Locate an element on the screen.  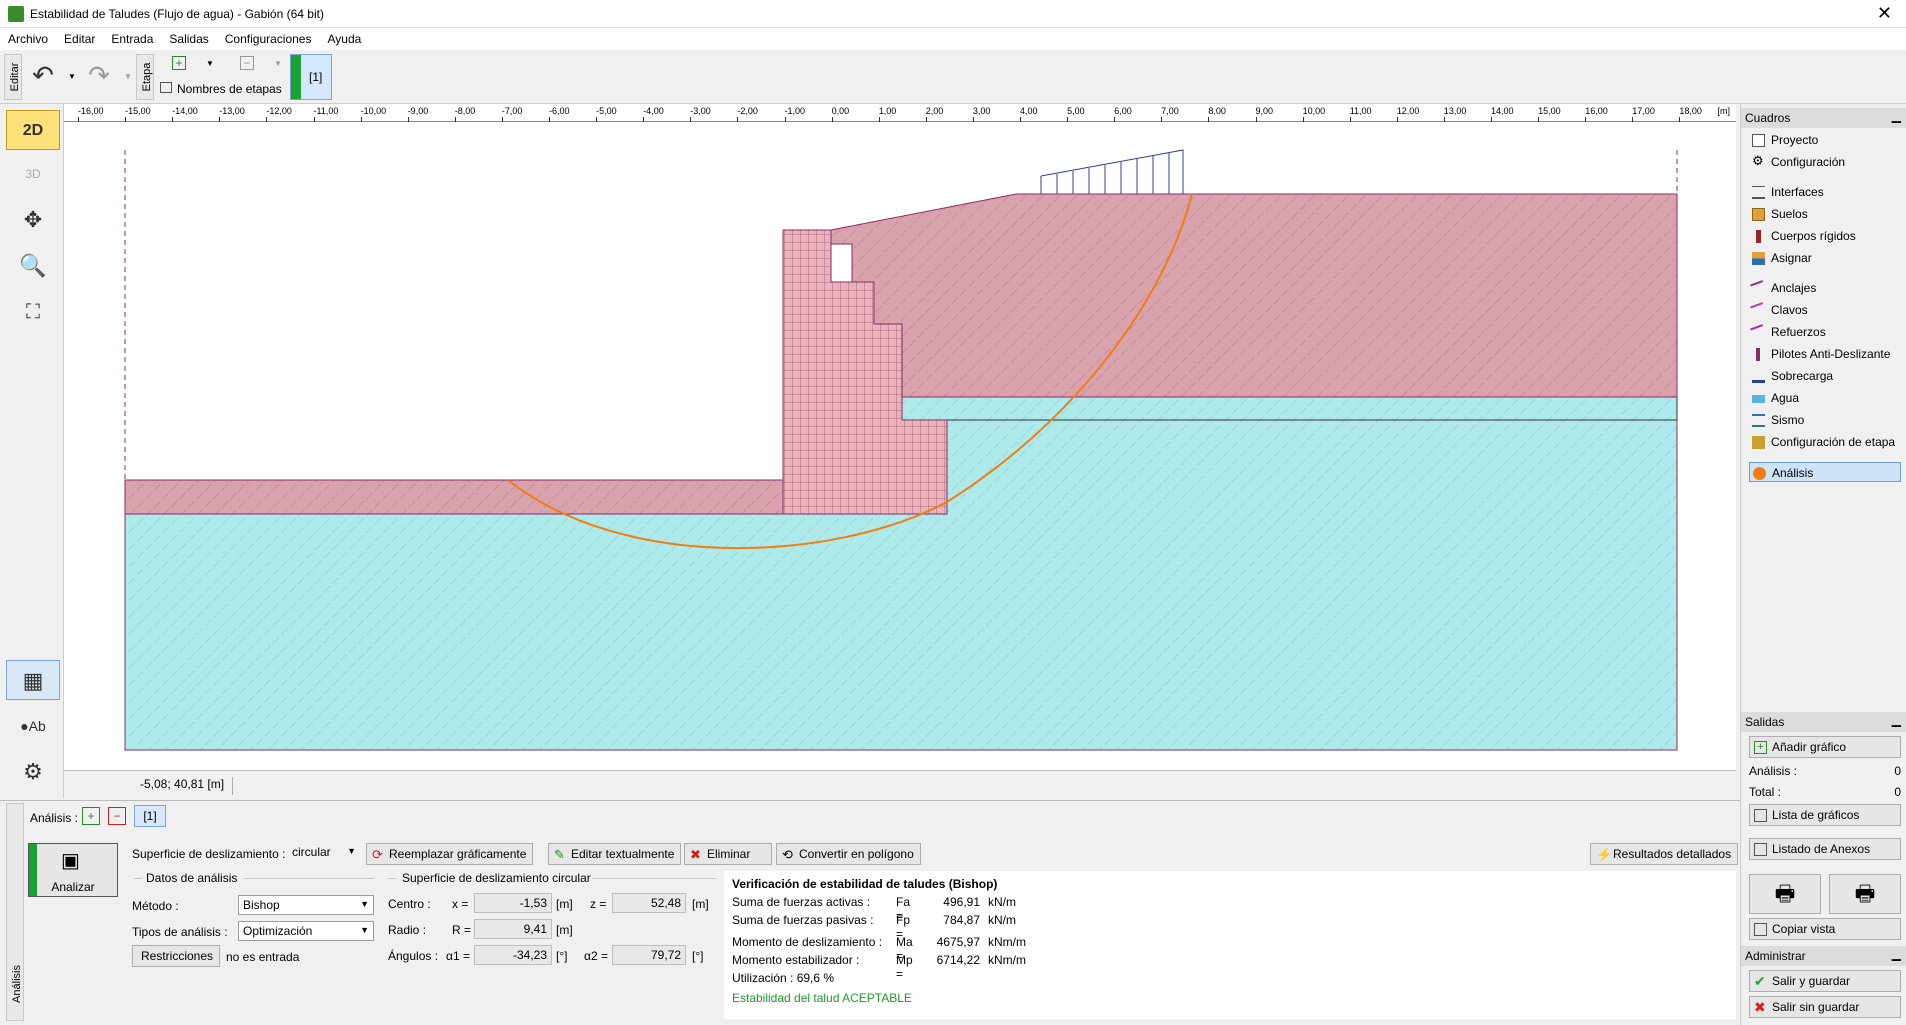
outputs-analysis-count: Análisis :0 is located at coordinates (1825, 771).